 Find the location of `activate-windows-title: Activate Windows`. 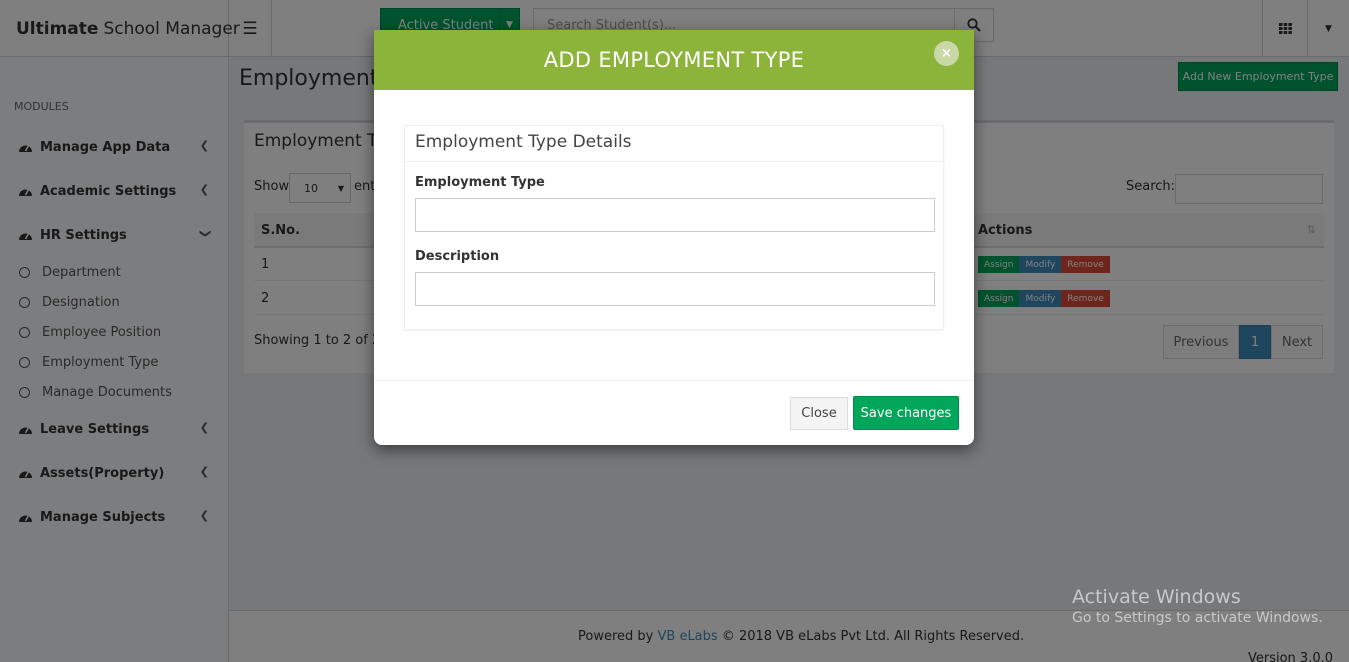

activate-windows-title: Activate Windows is located at coordinates (1156, 597).